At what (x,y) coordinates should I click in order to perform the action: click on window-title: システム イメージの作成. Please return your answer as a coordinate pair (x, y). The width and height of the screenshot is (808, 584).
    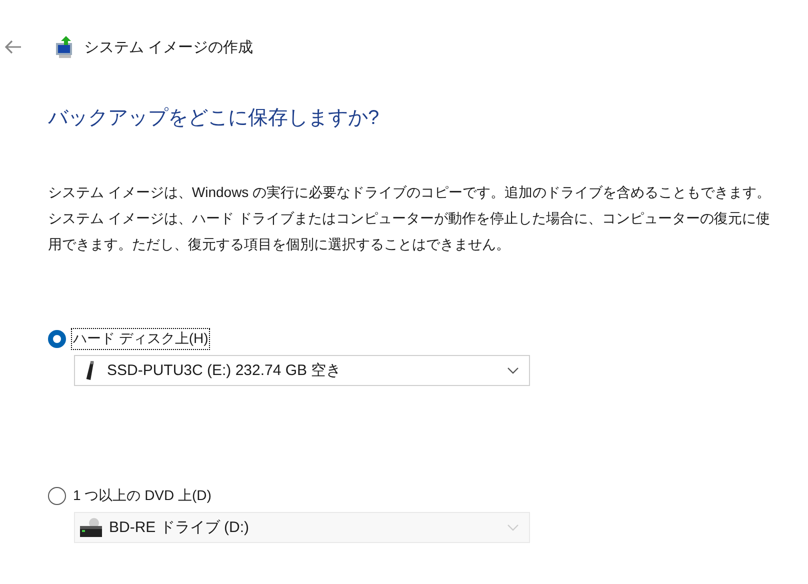
    Looking at the image, I should click on (169, 47).